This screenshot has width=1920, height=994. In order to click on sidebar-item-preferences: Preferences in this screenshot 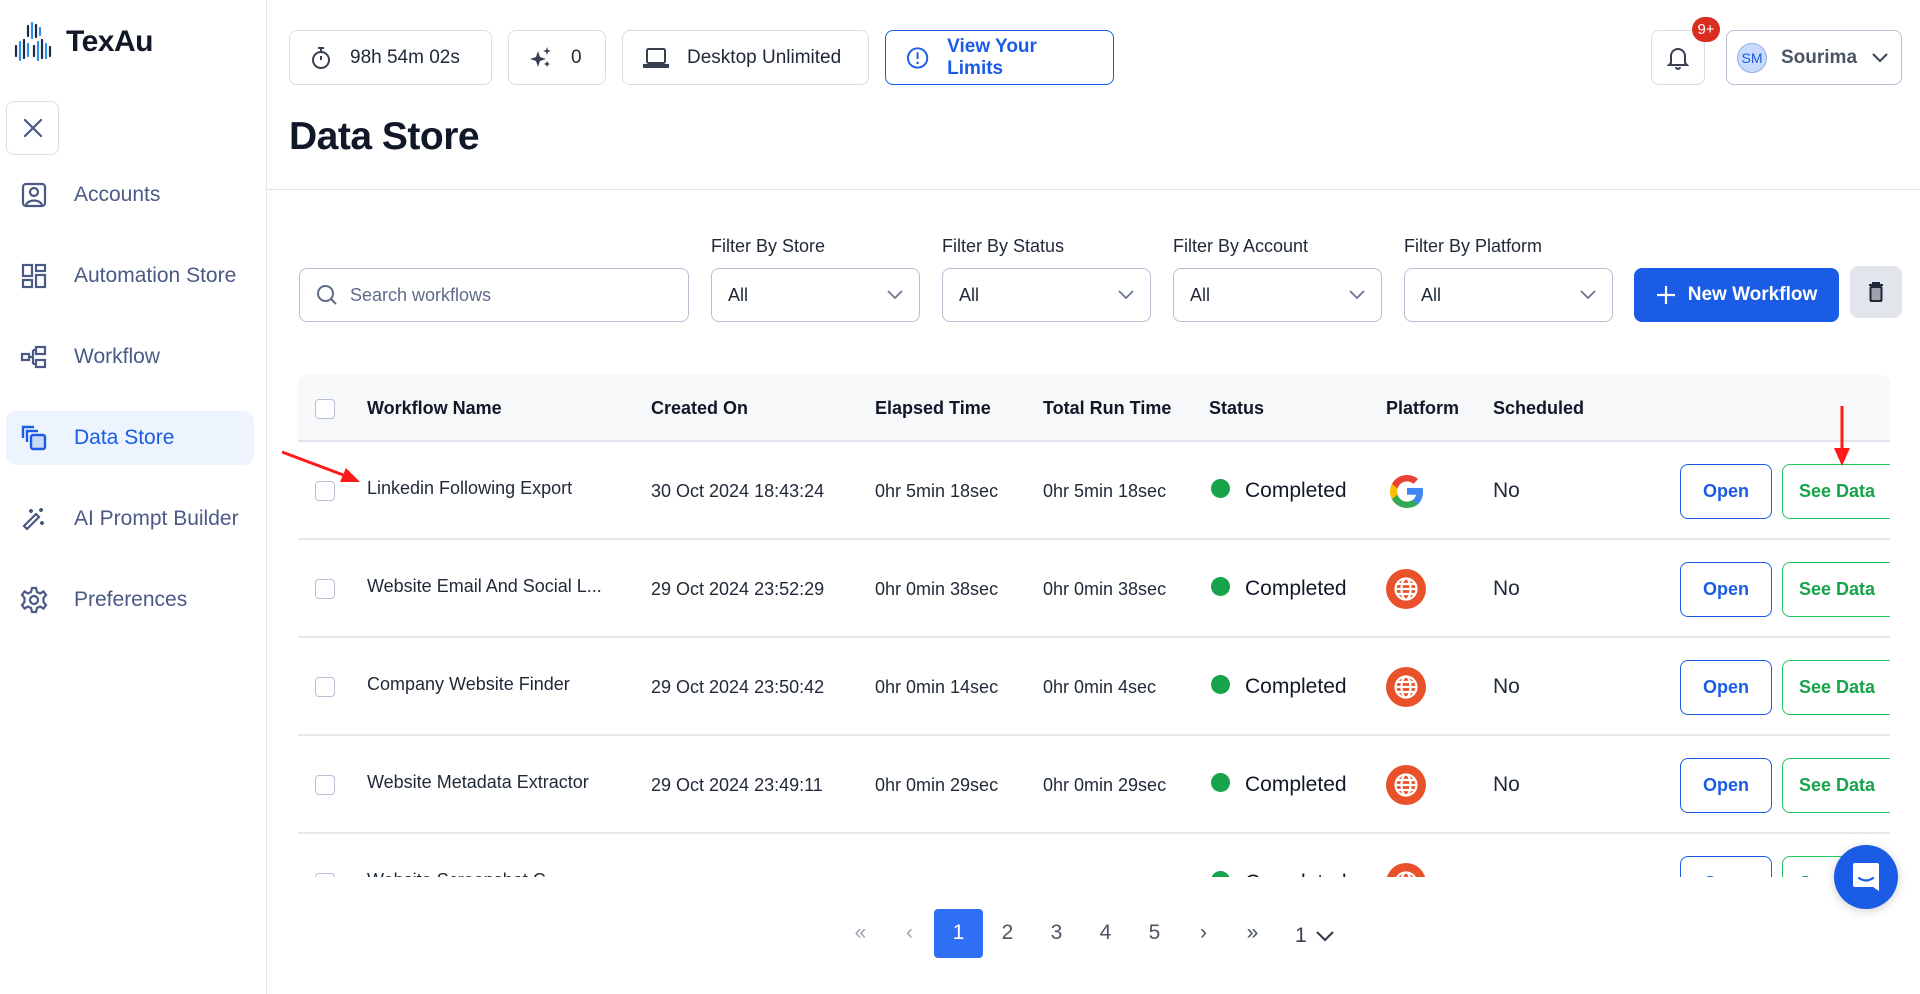, I will do `click(130, 600)`.